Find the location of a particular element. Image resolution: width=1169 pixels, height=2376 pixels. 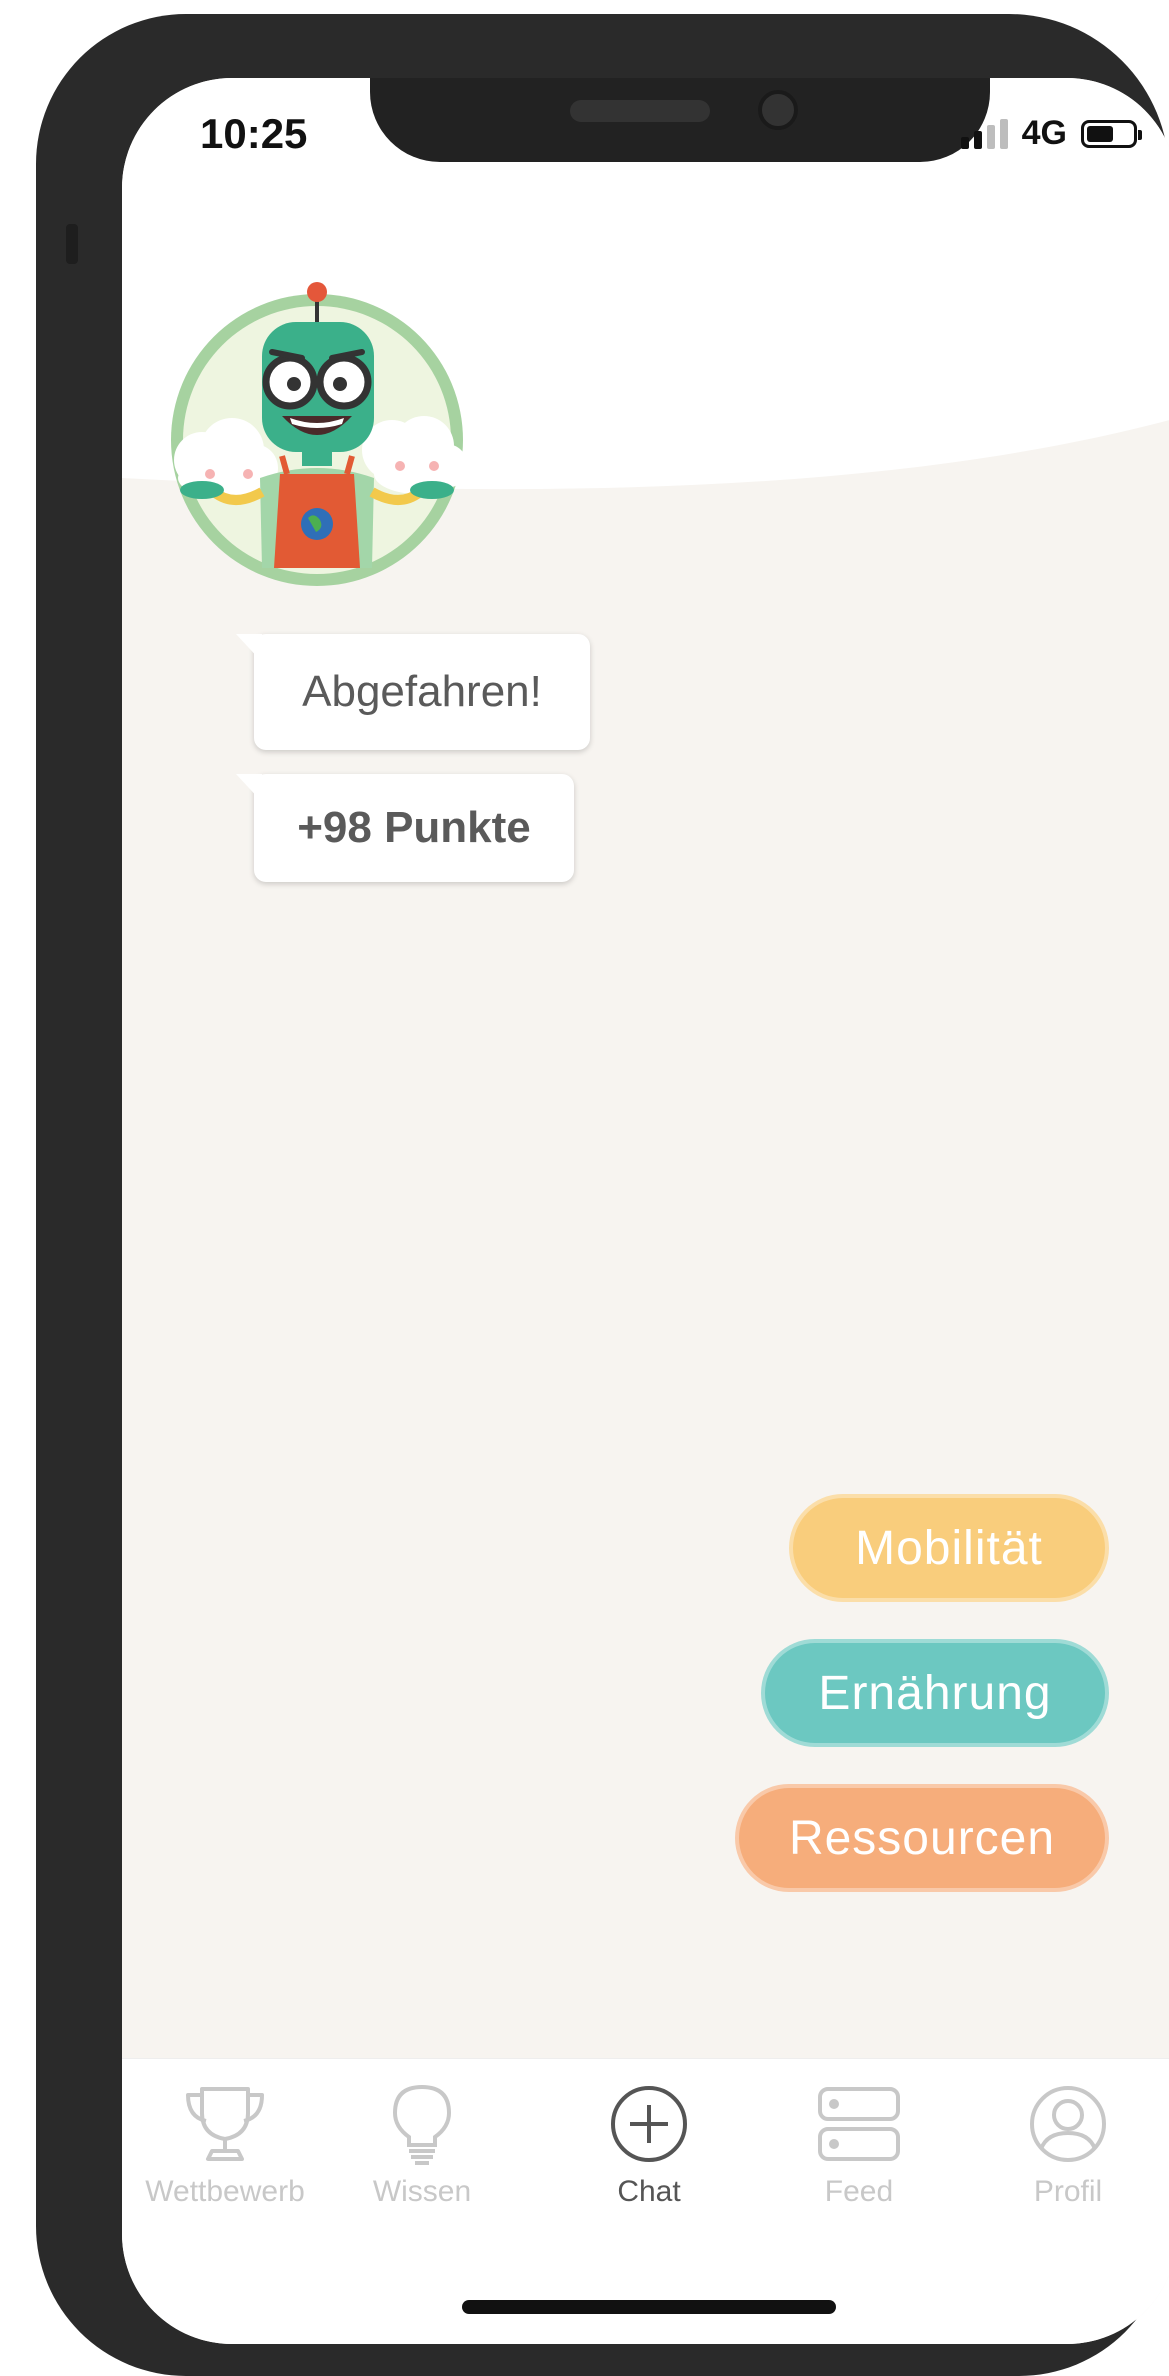

tab-feed: Feed is located at coordinates (859, 2146).